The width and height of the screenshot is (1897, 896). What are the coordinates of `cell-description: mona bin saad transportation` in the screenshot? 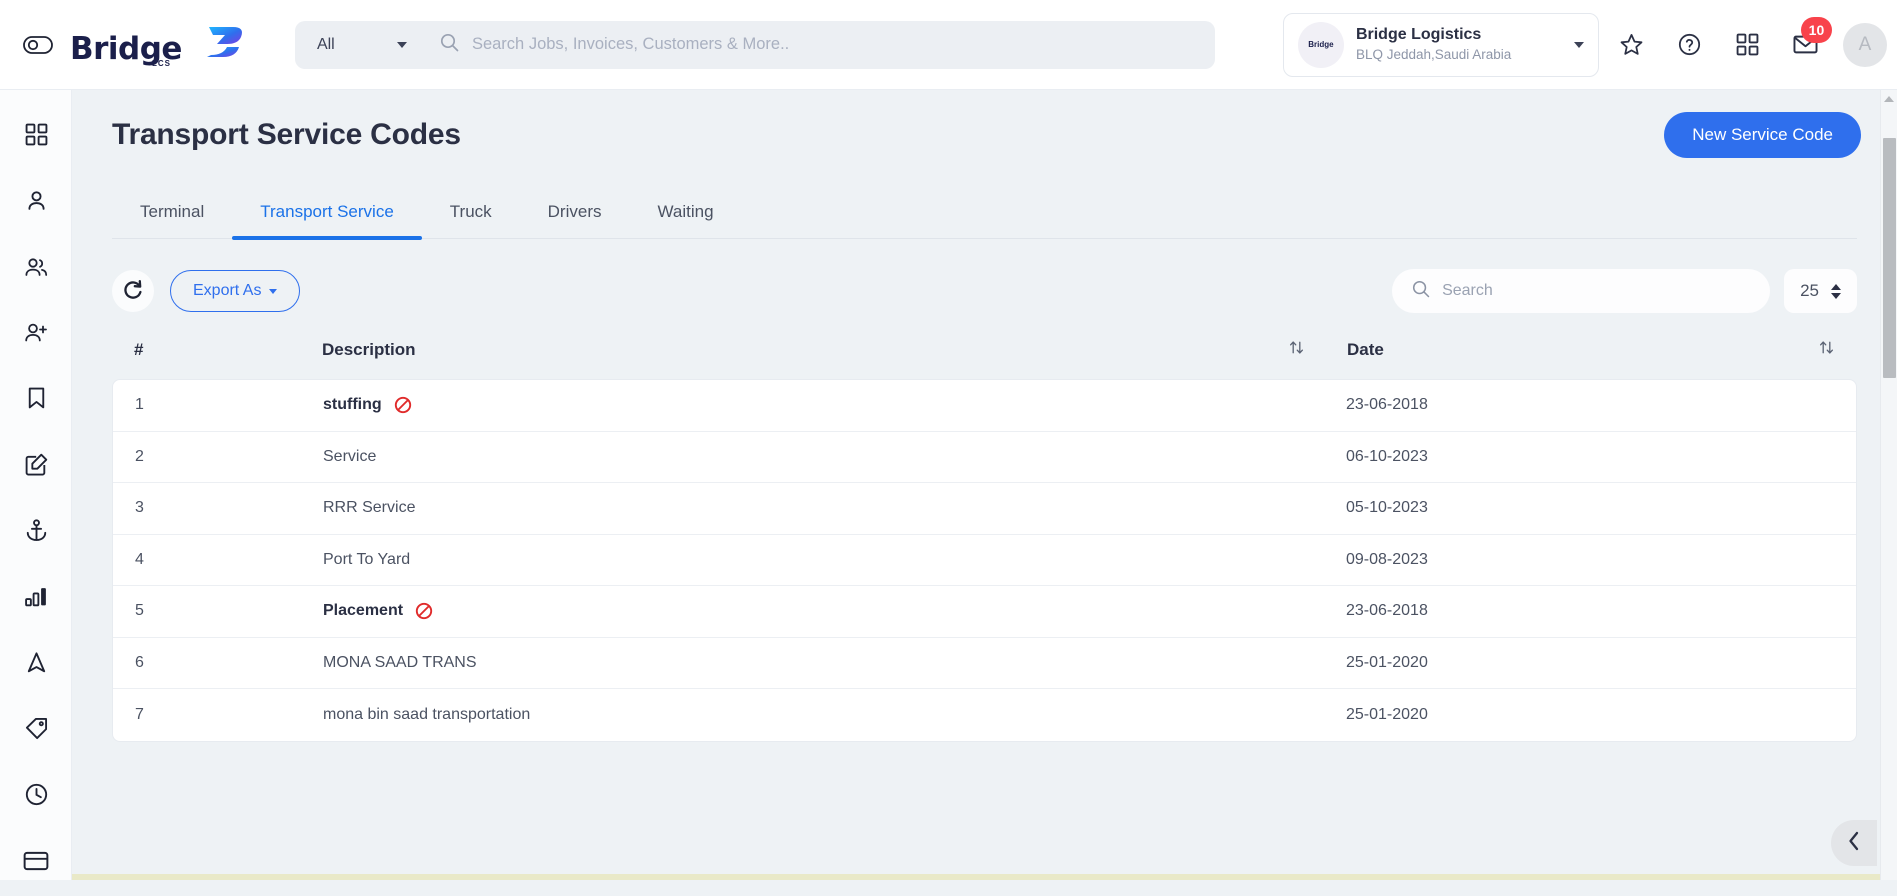 It's located at (824, 715).